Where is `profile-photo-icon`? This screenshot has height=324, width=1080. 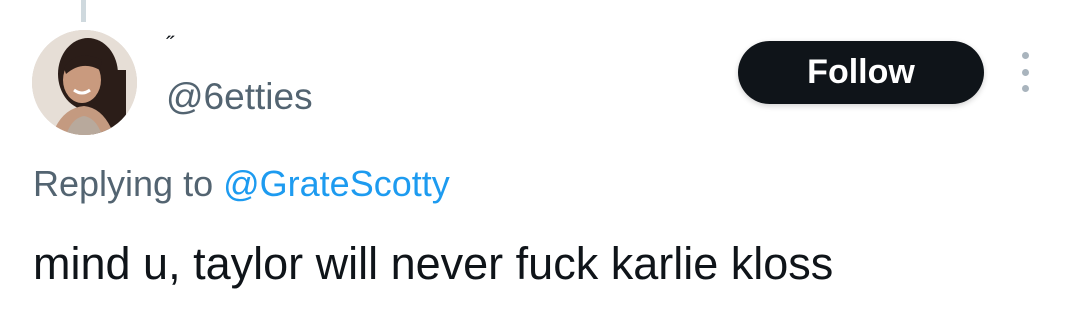
profile-photo-icon is located at coordinates (84, 82).